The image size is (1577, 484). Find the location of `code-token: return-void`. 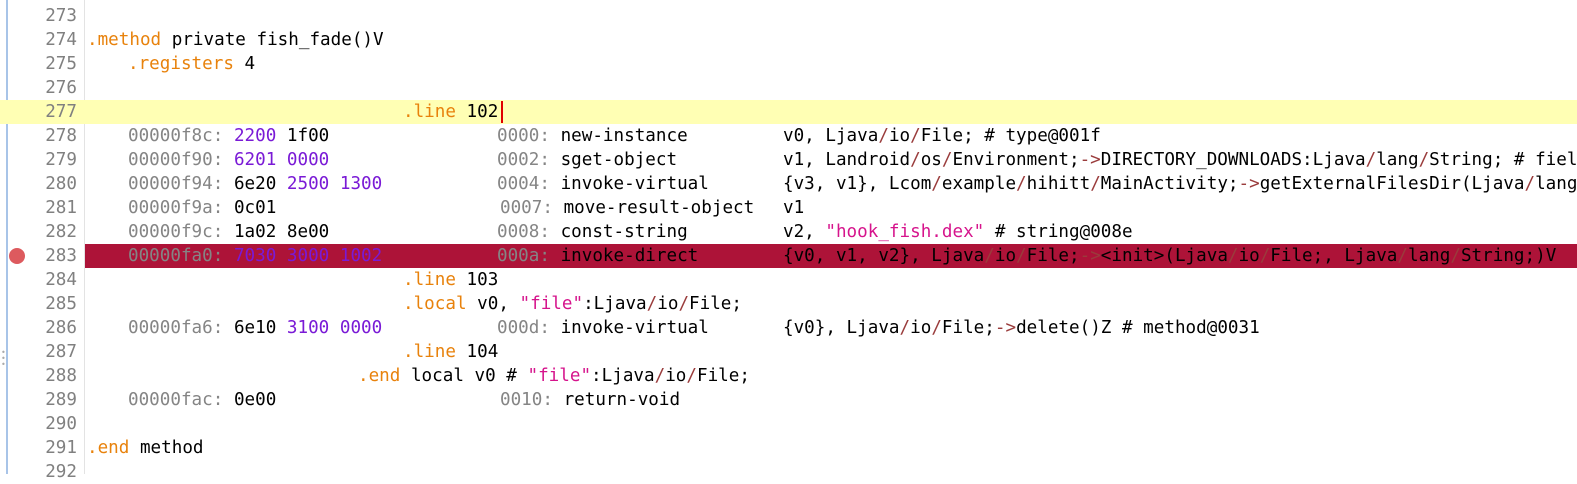

code-token: return-void is located at coordinates (622, 400).